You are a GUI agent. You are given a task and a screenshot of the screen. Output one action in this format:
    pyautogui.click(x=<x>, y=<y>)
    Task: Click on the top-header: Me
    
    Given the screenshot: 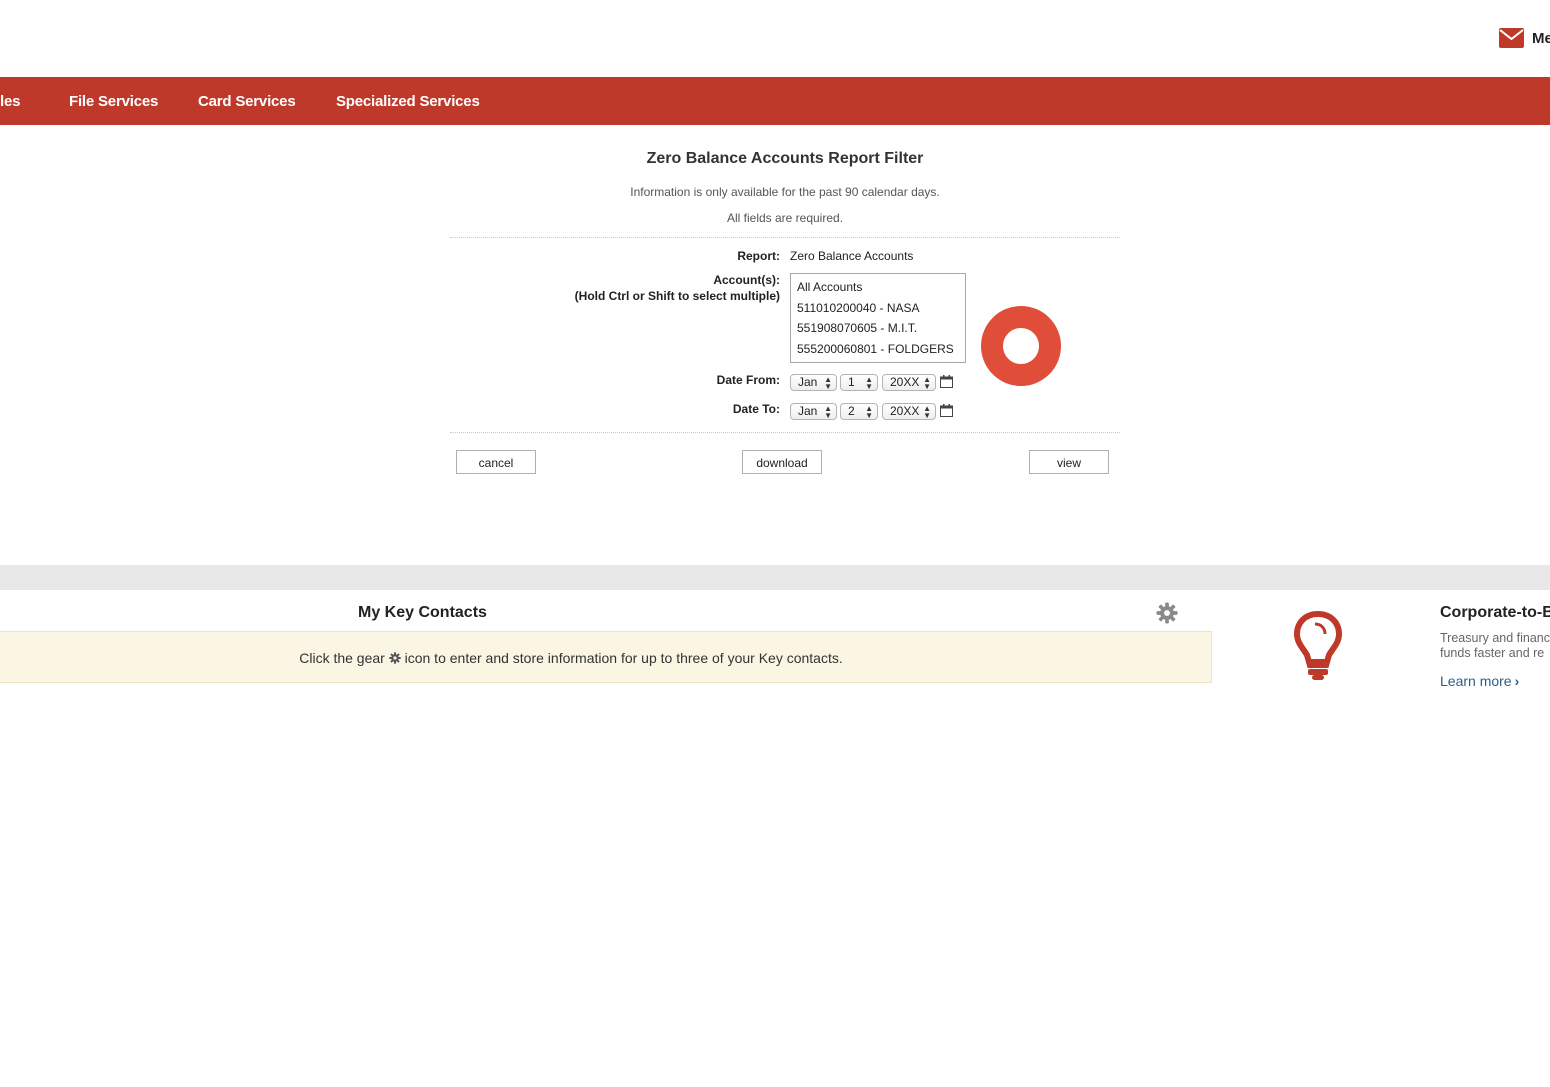 What is the action you would take?
    pyautogui.click(x=775, y=38)
    